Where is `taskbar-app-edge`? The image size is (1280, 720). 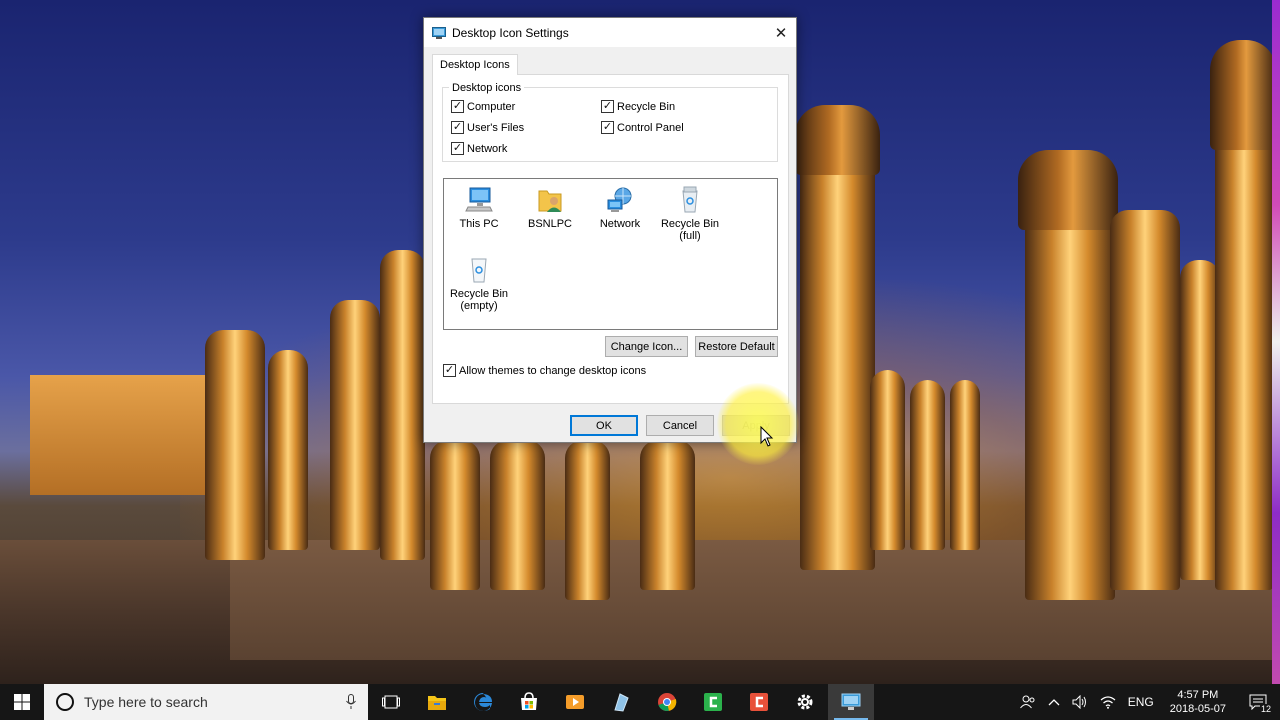 taskbar-app-edge is located at coordinates (483, 702).